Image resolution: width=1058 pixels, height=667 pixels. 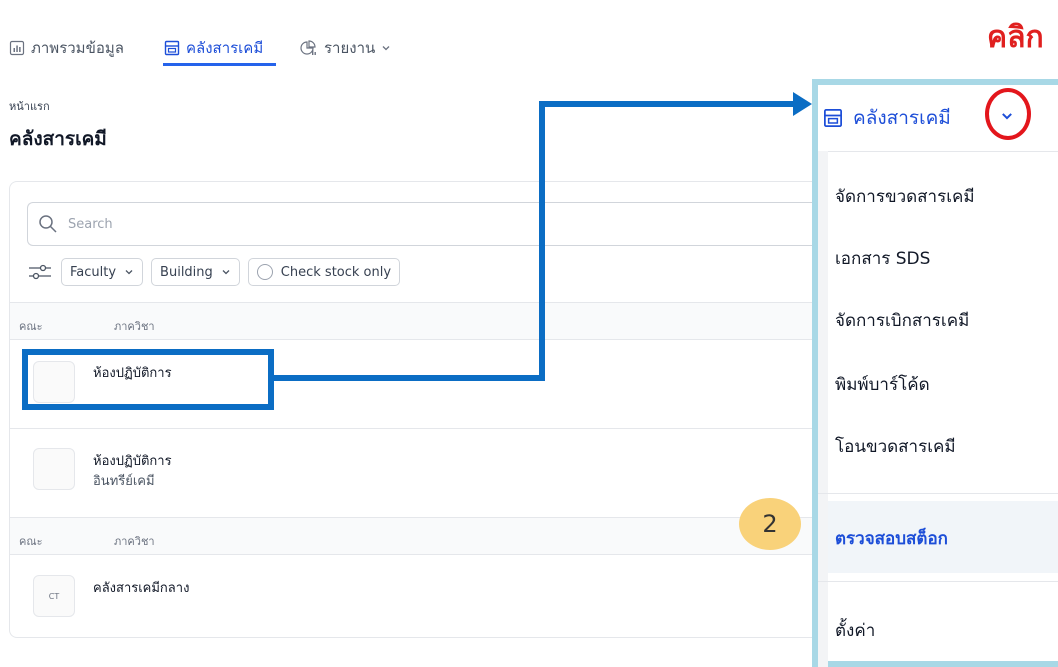 I want to click on nav-tab-overview: ภาพรวมข้อมูล, so click(x=66, y=48).